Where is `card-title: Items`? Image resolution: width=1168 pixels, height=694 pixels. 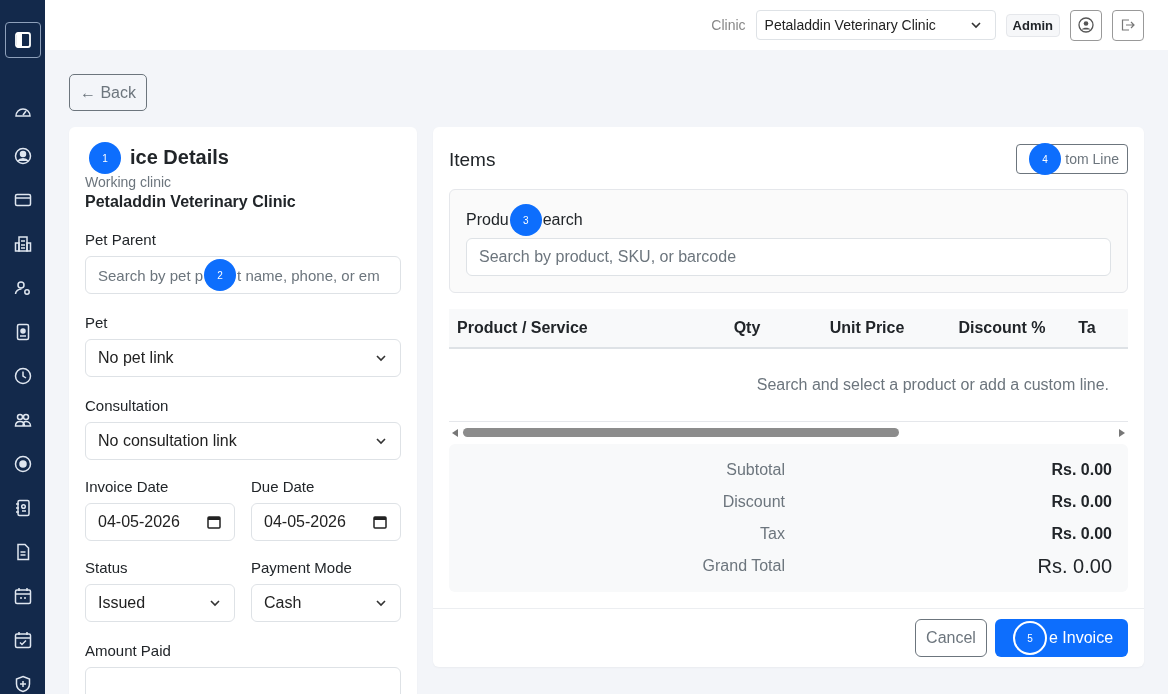
card-title: Items is located at coordinates (472, 159).